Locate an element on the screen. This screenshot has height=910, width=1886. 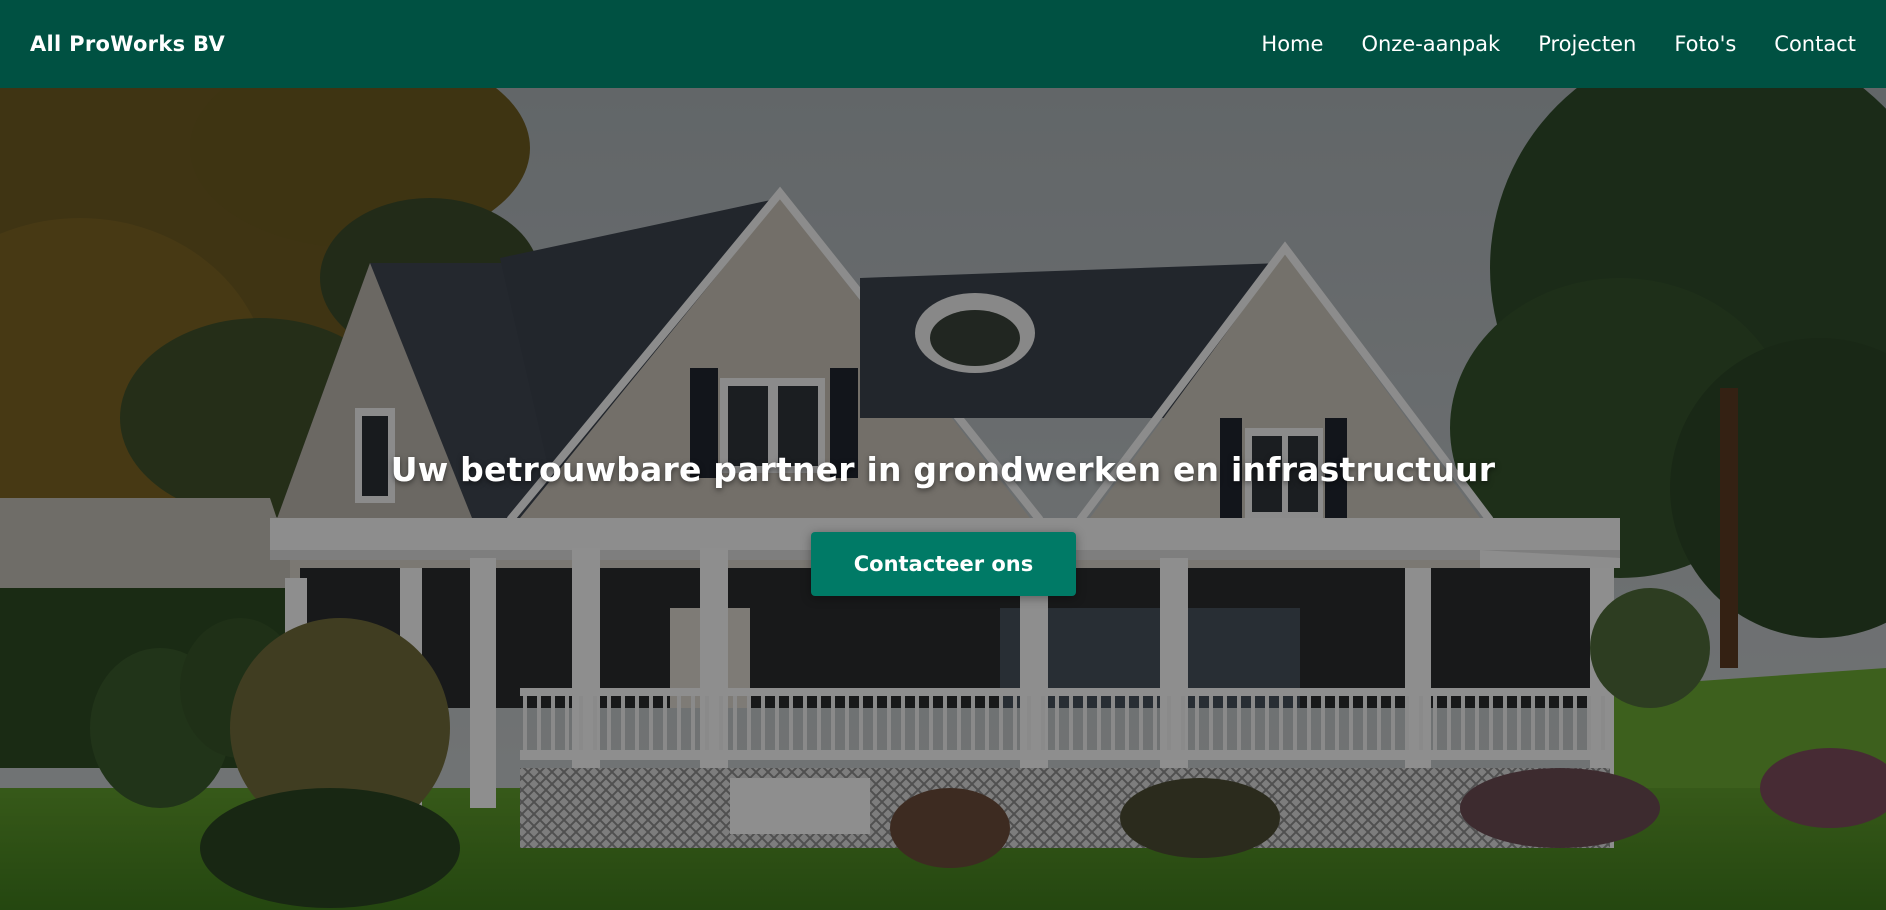
nav-home: Home is located at coordinates (1292, 44).